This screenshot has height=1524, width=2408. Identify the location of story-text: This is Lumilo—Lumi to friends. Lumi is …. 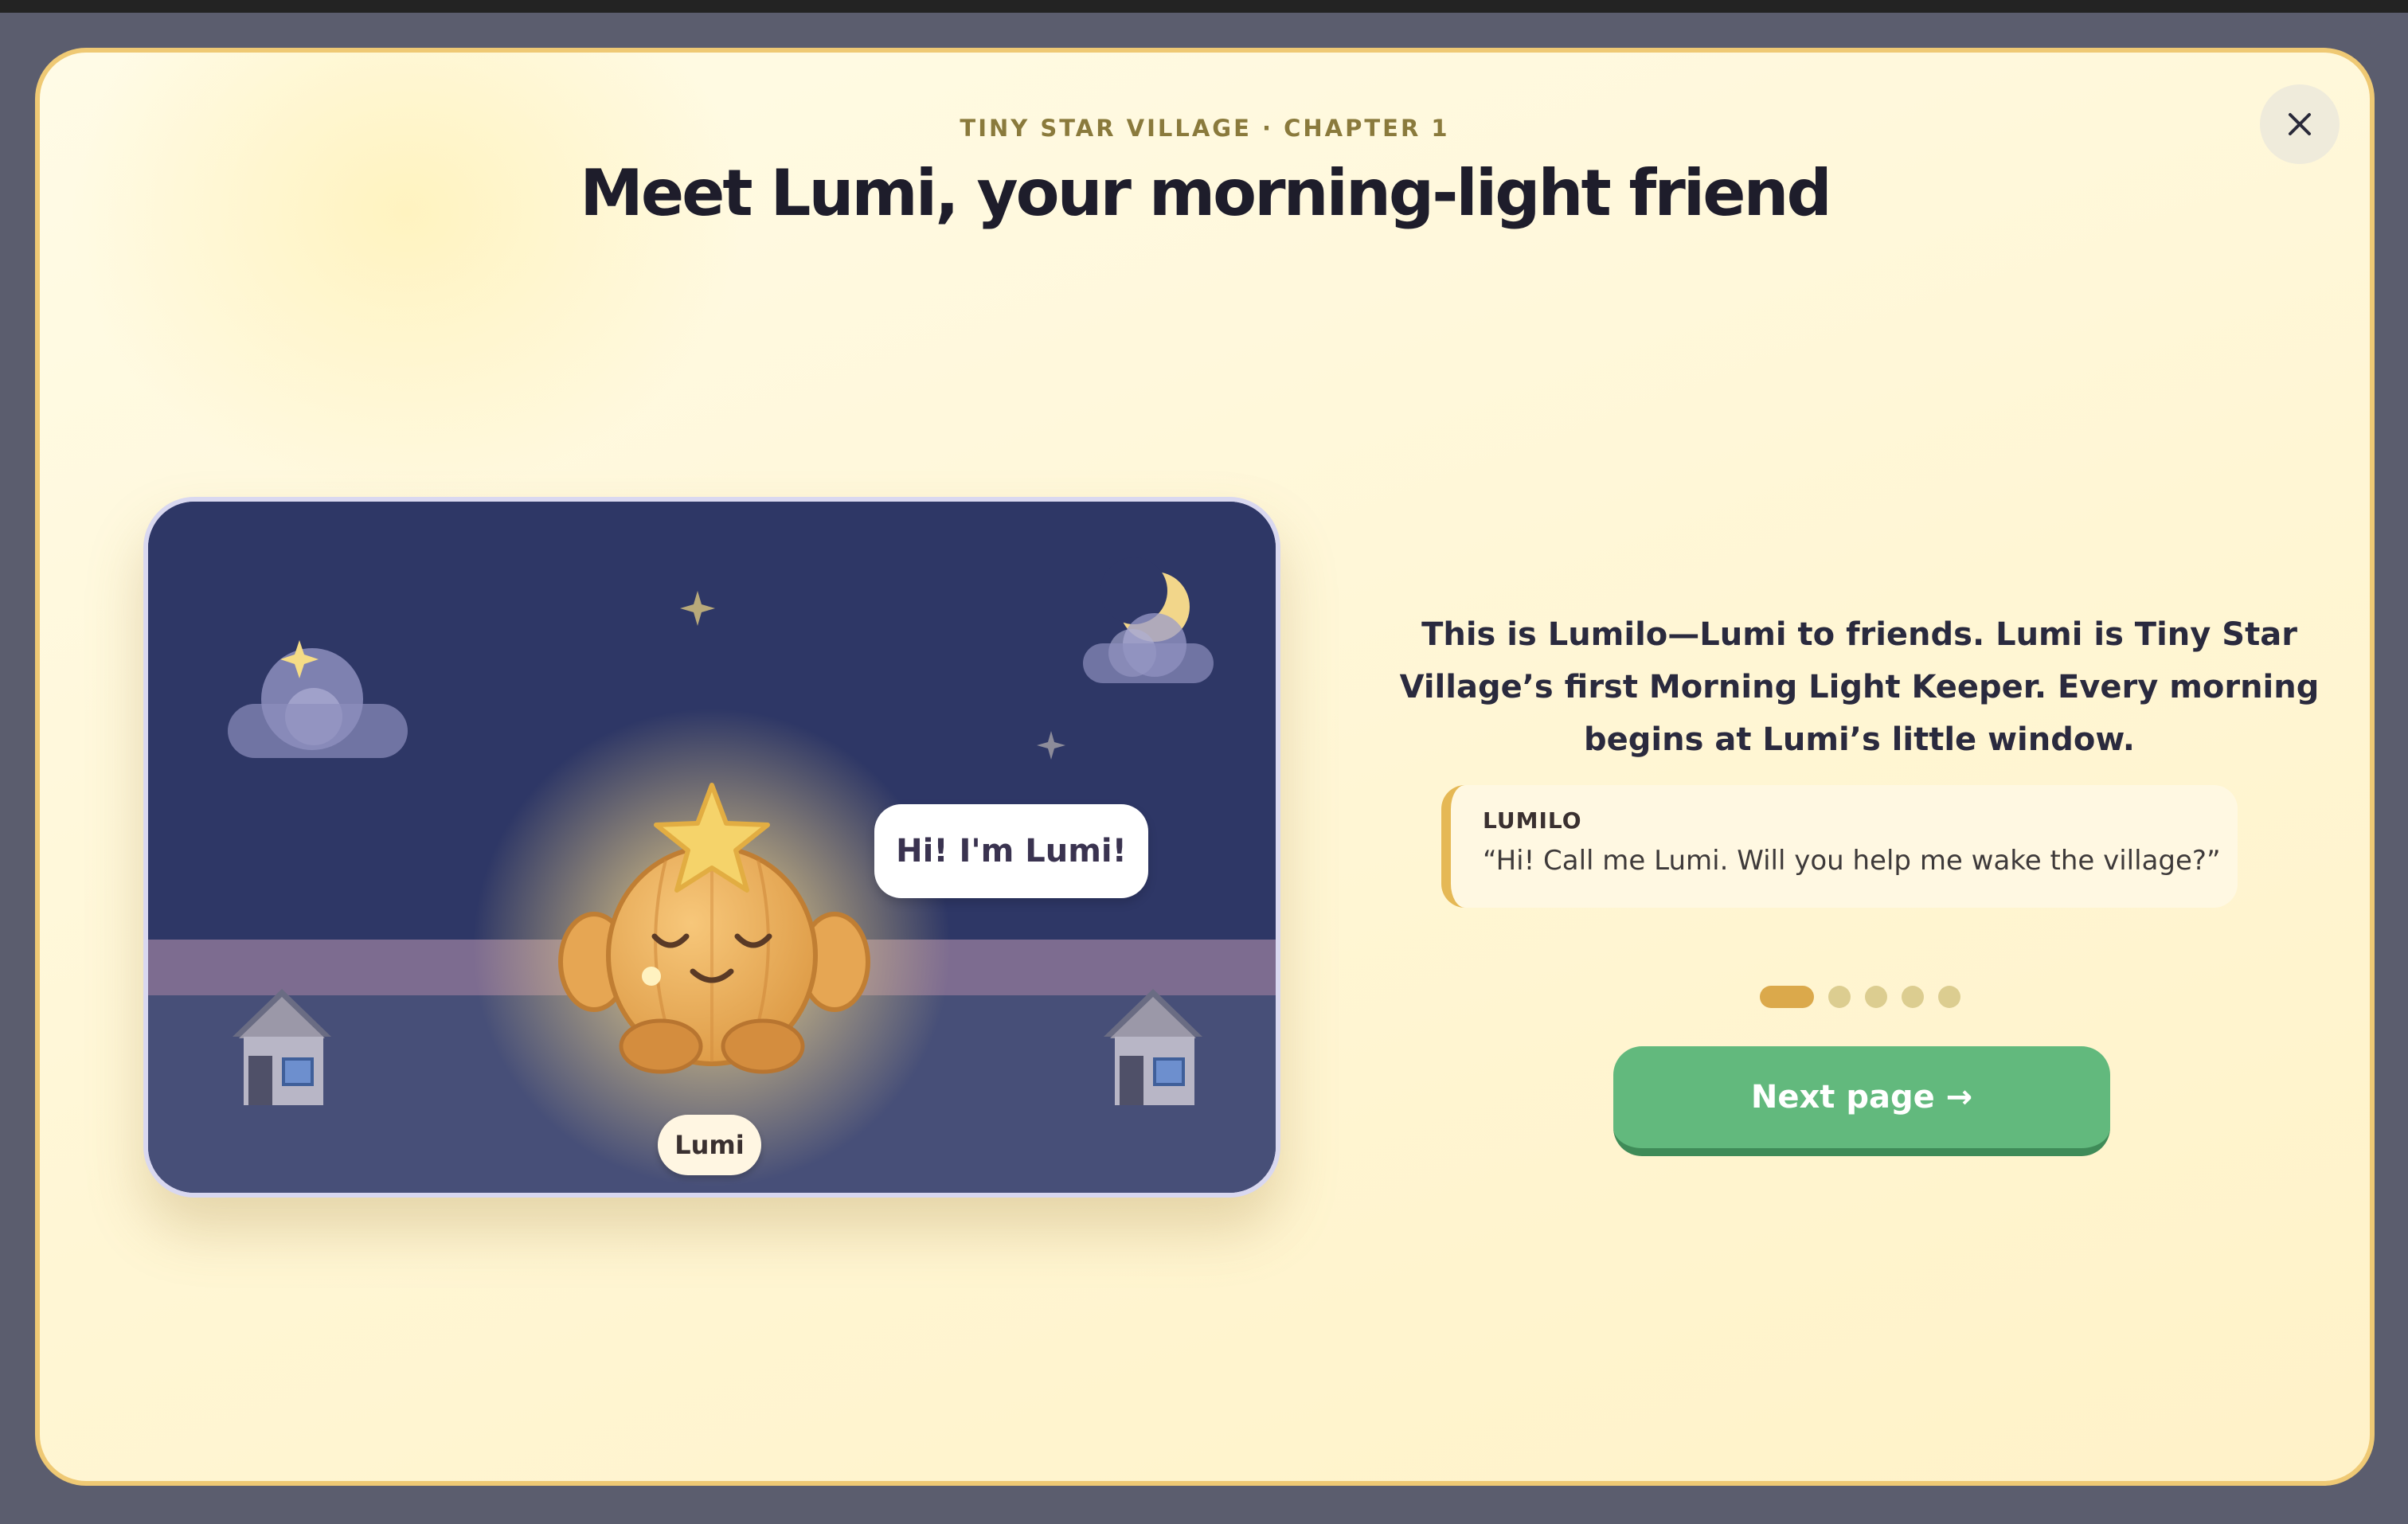
(1859, 687).